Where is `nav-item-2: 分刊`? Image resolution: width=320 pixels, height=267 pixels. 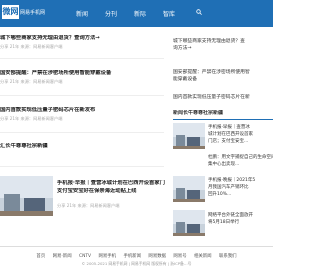 nav-item-2: 分刊 is located at coordinates (111, 13).